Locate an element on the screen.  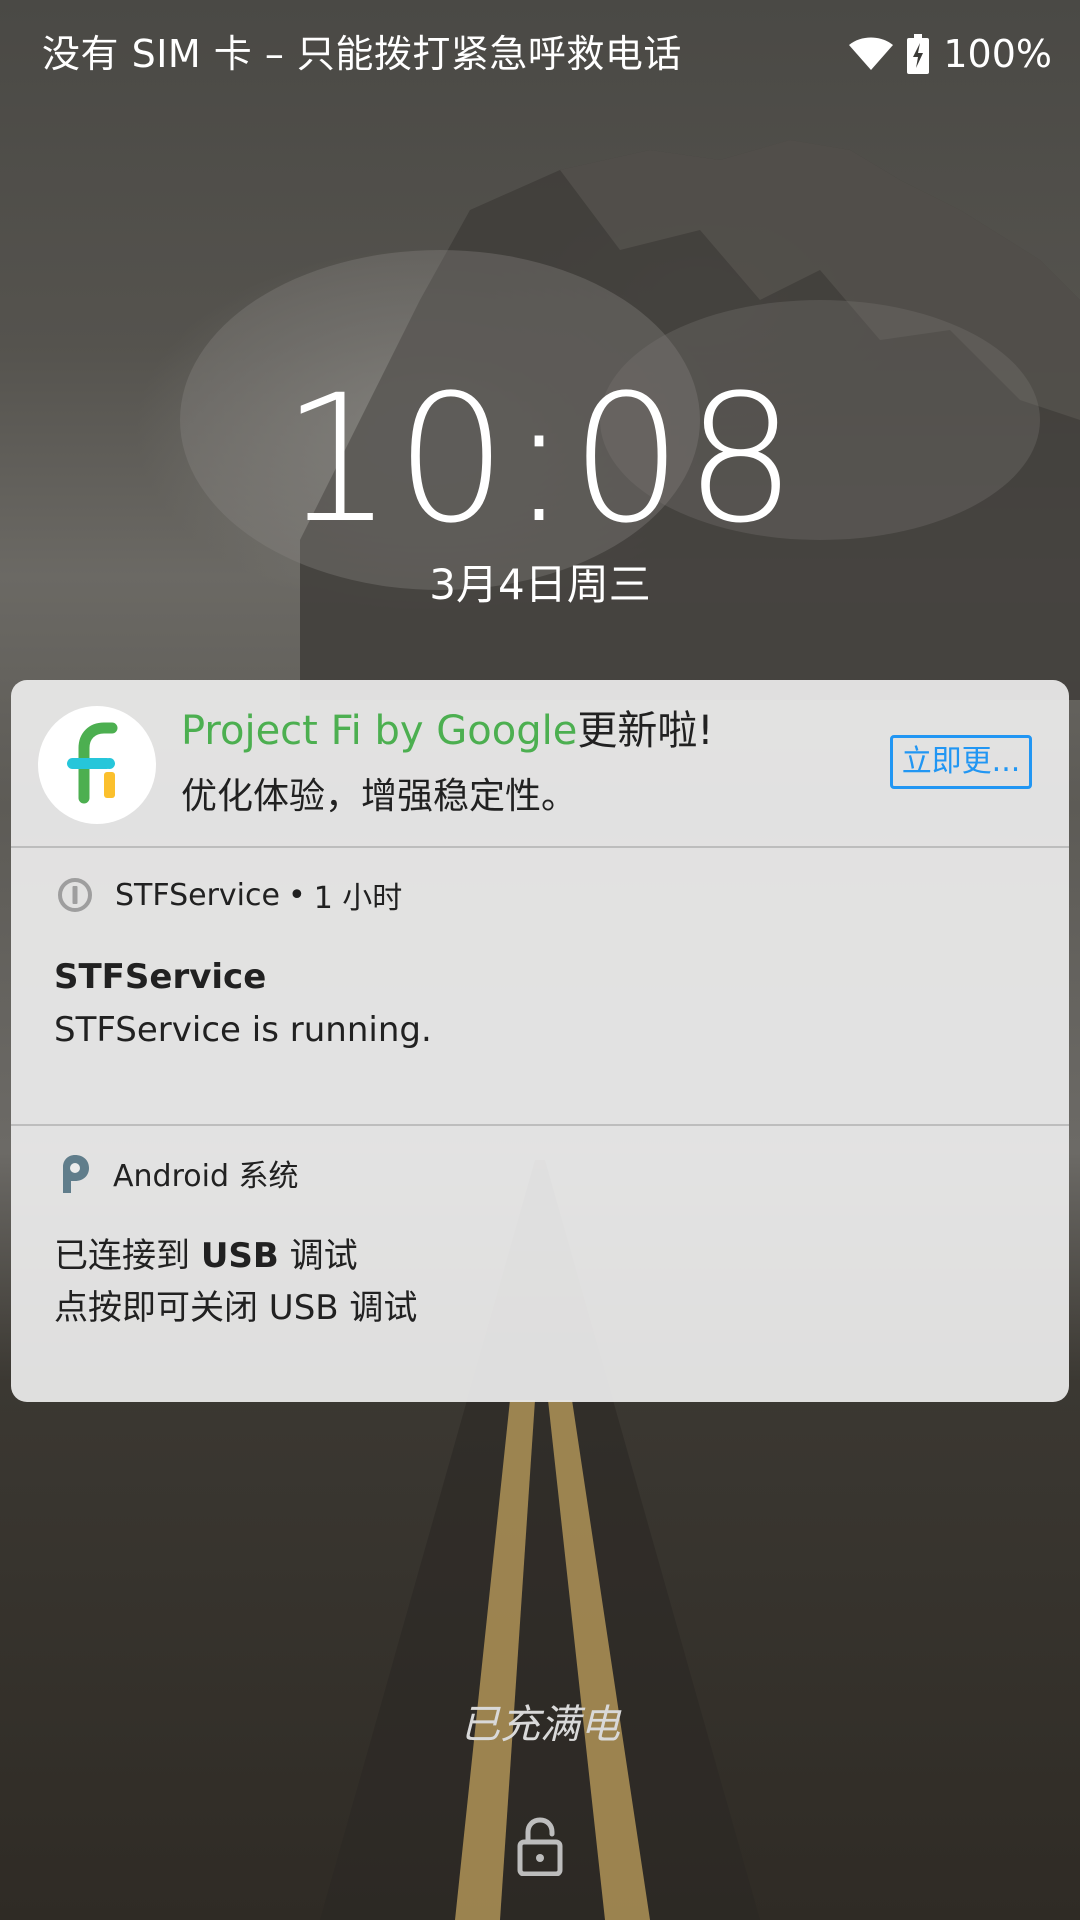
fi-title-app: Project Fi by Google is located at coordinates (379, 731).